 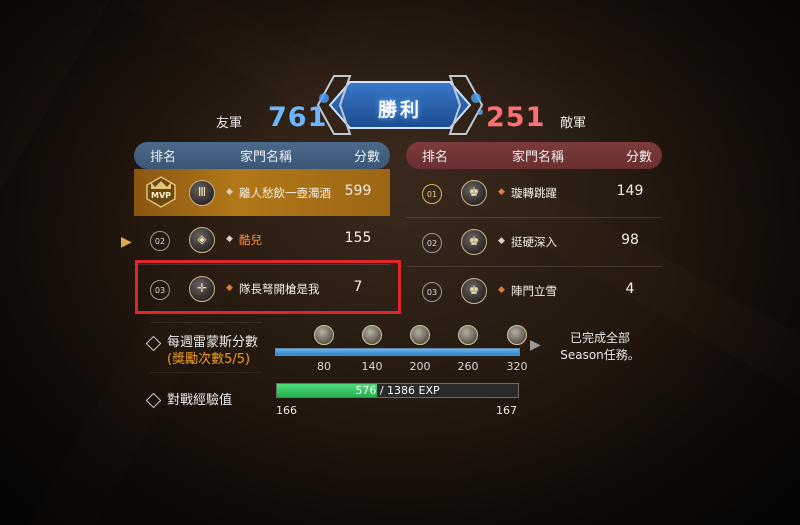 What do you see at coordinates (399, 110) in the screenshot?
I see `result-title: 勝利` at bounding box center [399, 110].